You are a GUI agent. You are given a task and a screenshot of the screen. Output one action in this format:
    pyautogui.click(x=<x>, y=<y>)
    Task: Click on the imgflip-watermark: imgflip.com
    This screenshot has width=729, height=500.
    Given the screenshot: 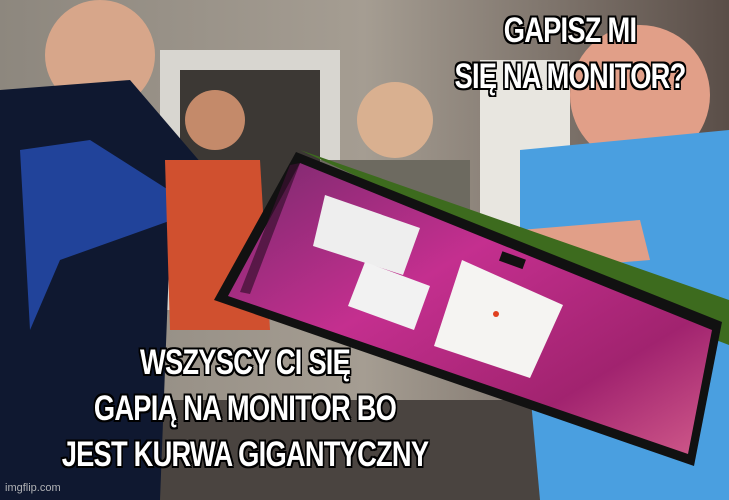 What is the action you would take?
    pyautogui.click(x=33, y=488)
    